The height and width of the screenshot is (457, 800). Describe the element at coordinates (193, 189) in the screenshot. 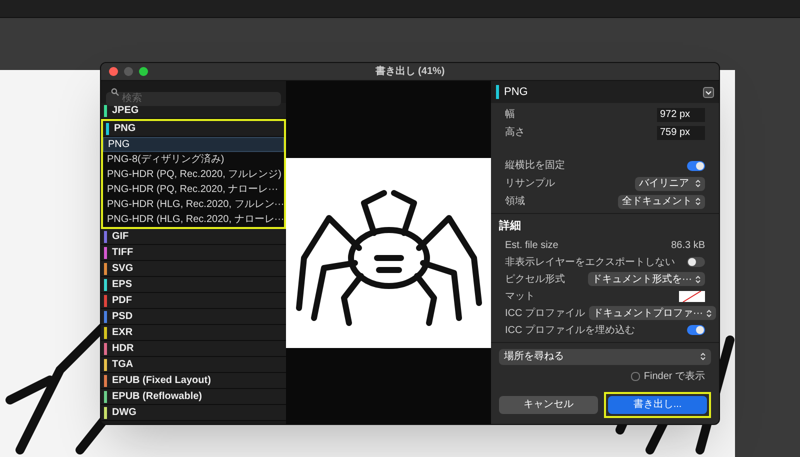

I see `preset-item: PNG-HDR (PQ, Rec.2020, ナローレ···` at that location.